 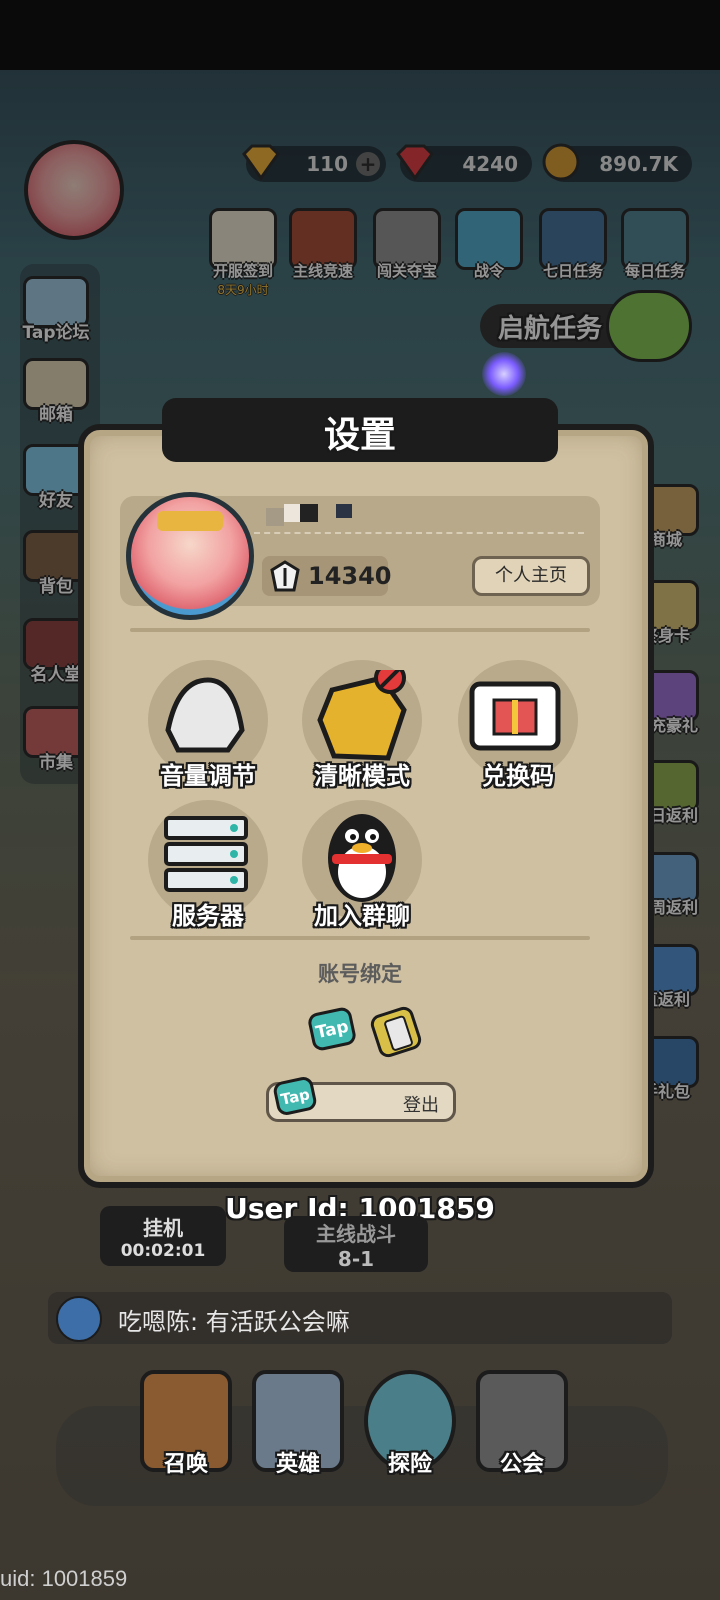 I want to click on homepage-button: 个人主页, so click(x=531, y=576).